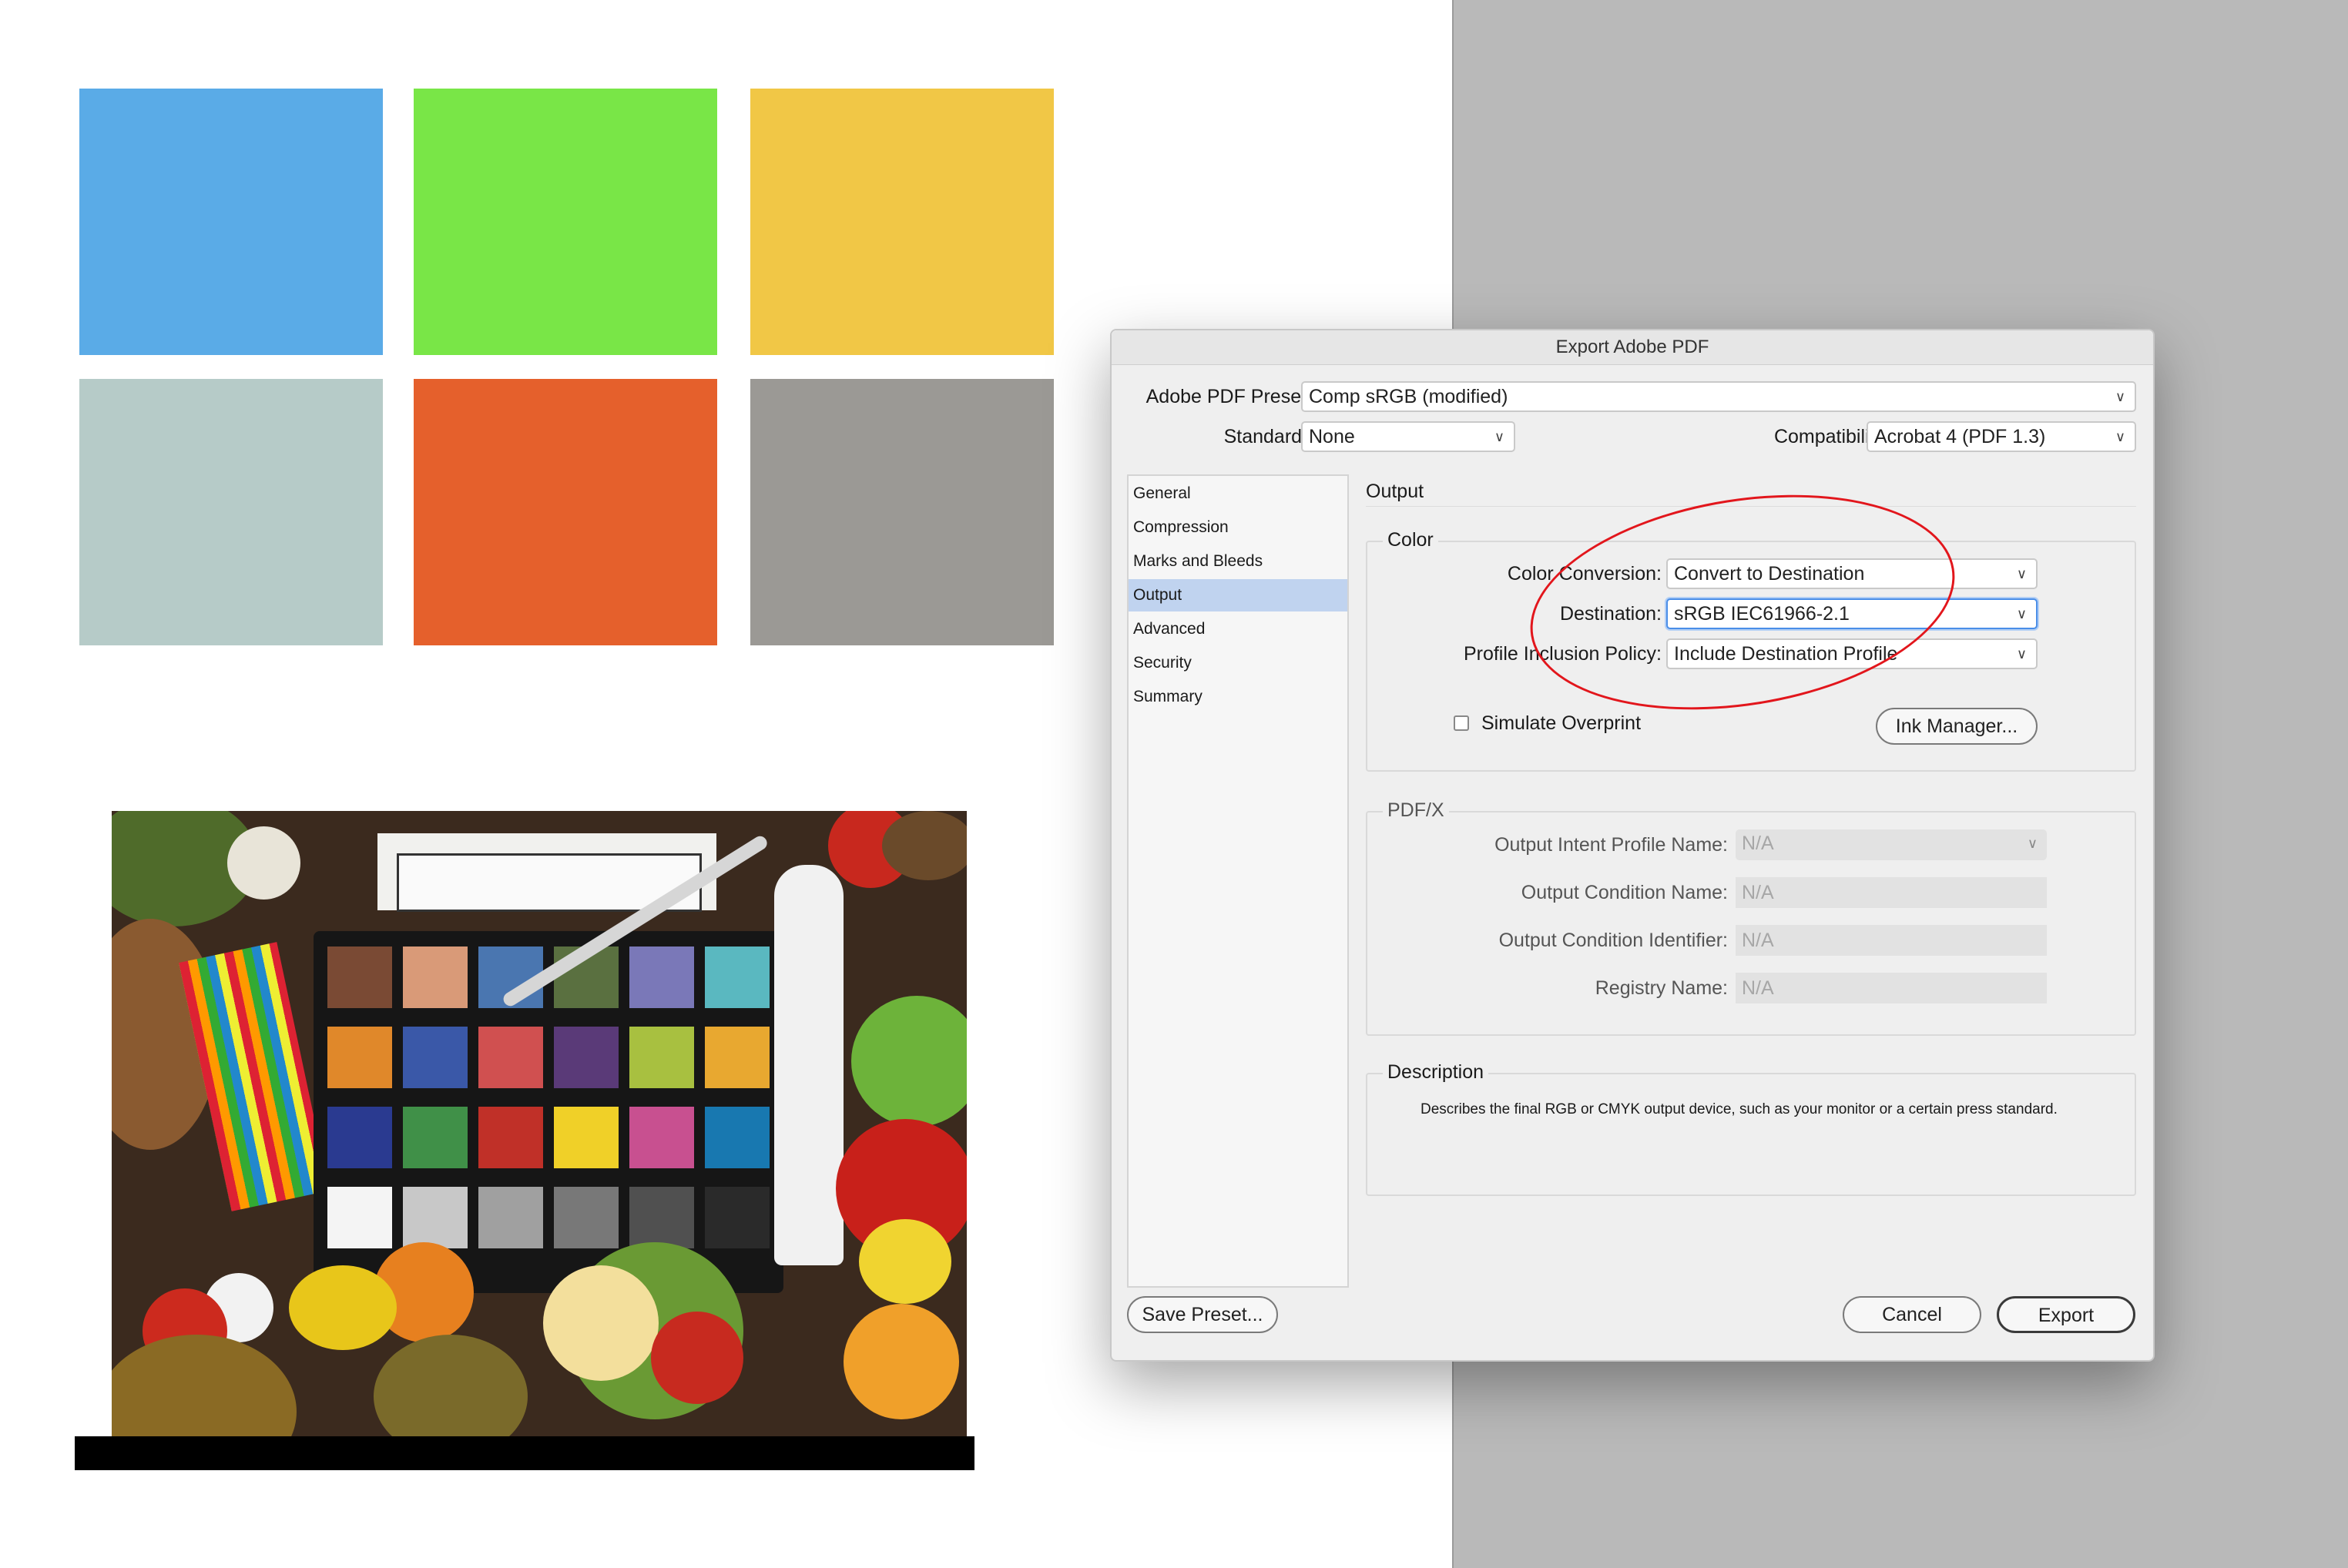 This screenshot has height=1568, width=2348. I want to click on photo-lemon, so click(905, 1262).